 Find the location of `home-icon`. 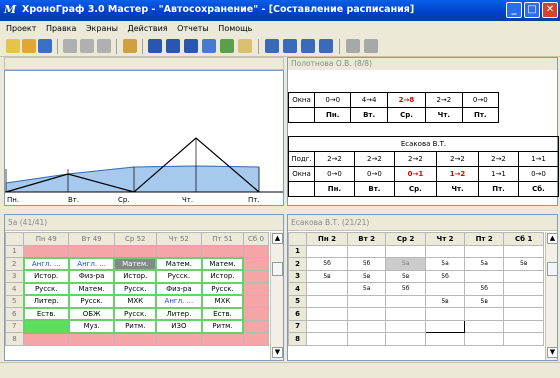

home-icon is located at coordinates (130, 46).